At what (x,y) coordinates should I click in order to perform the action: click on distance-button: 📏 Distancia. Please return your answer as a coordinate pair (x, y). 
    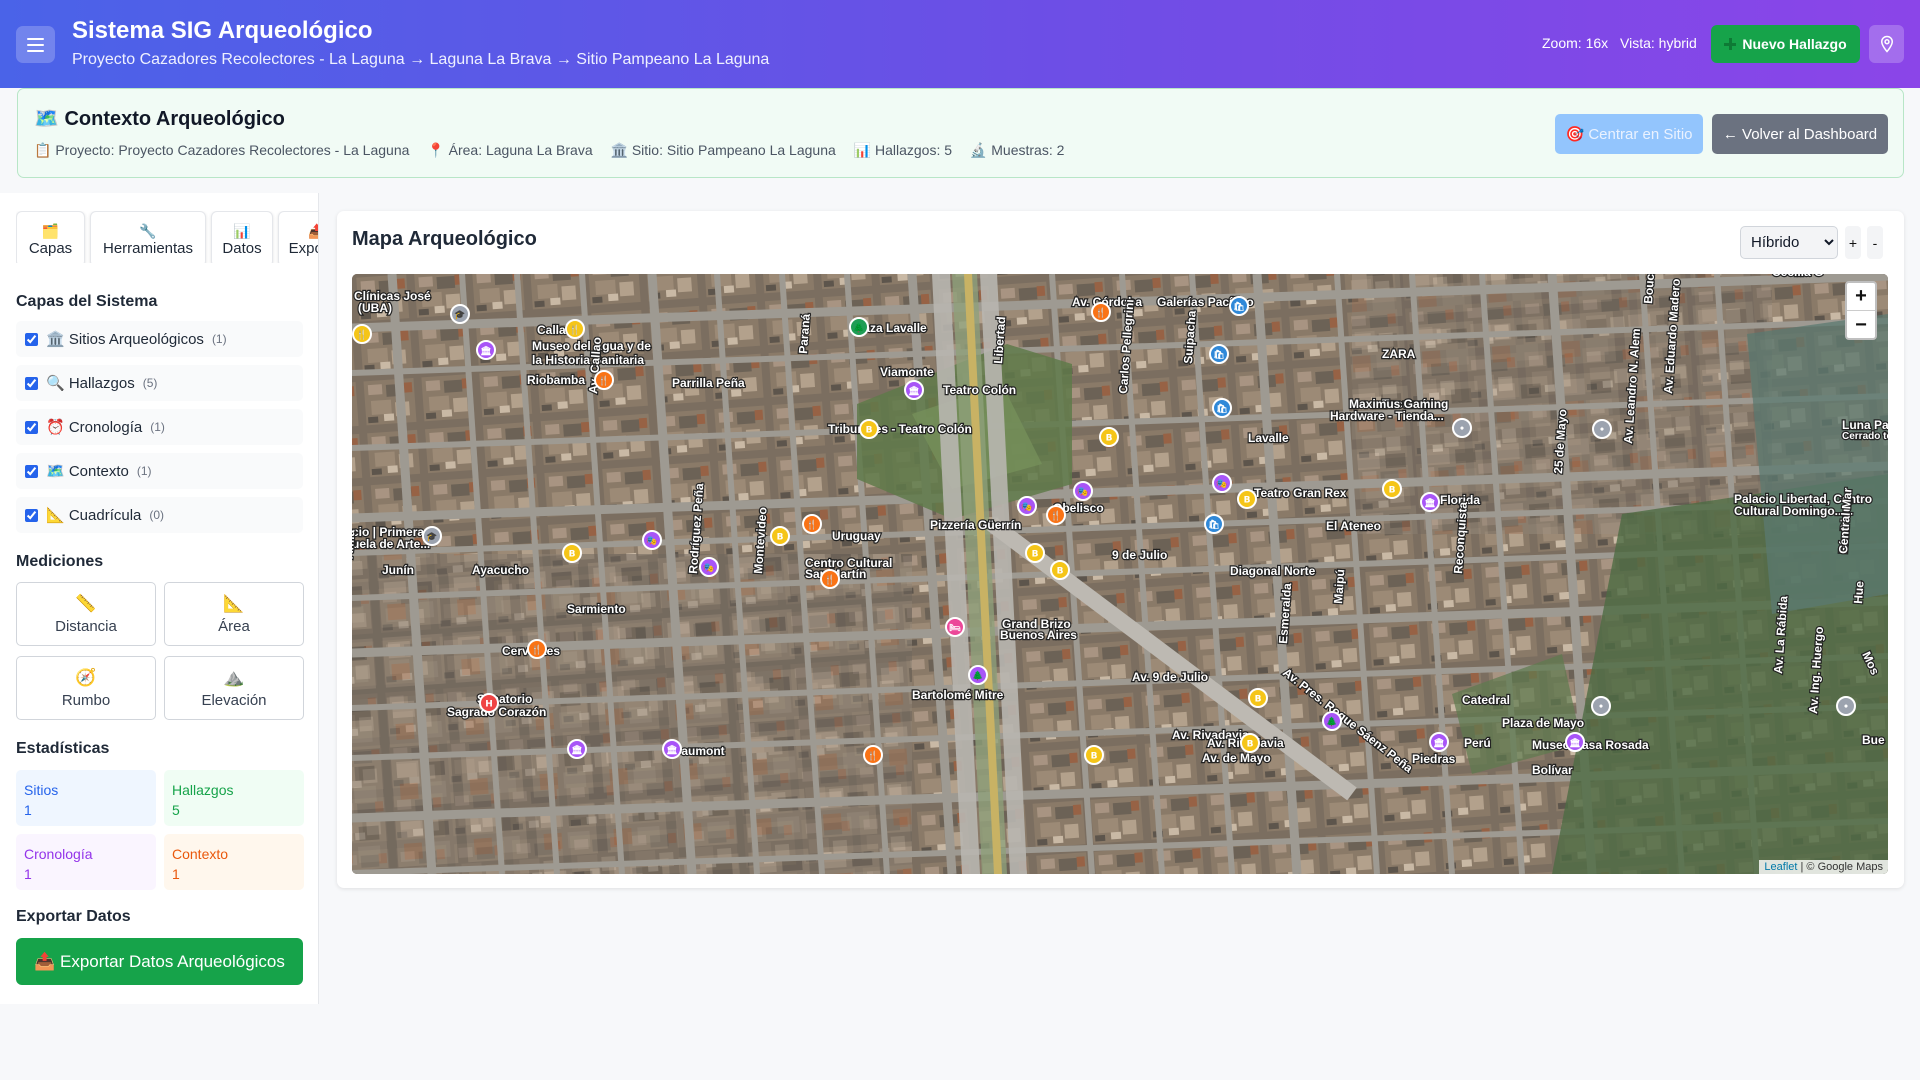
    Looking at the image, I should click on (86, 614).